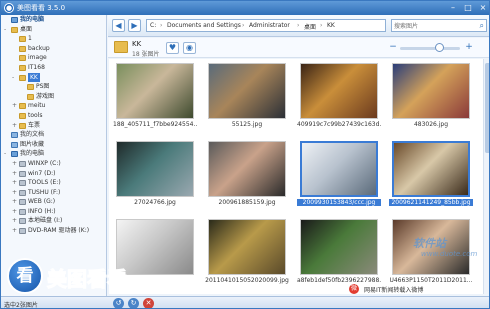 The width and height of the screenshot is (490, 309). I want to click on zoom-out-button: −, so click(393, 47).